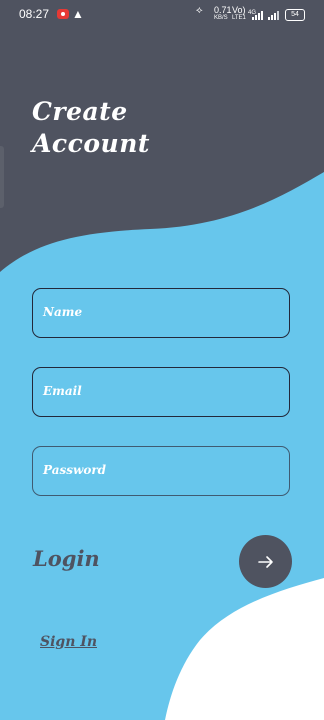 This screenshot has height=720, width=324. I want to click on speed-unit: KB/S, so click(221, 18).